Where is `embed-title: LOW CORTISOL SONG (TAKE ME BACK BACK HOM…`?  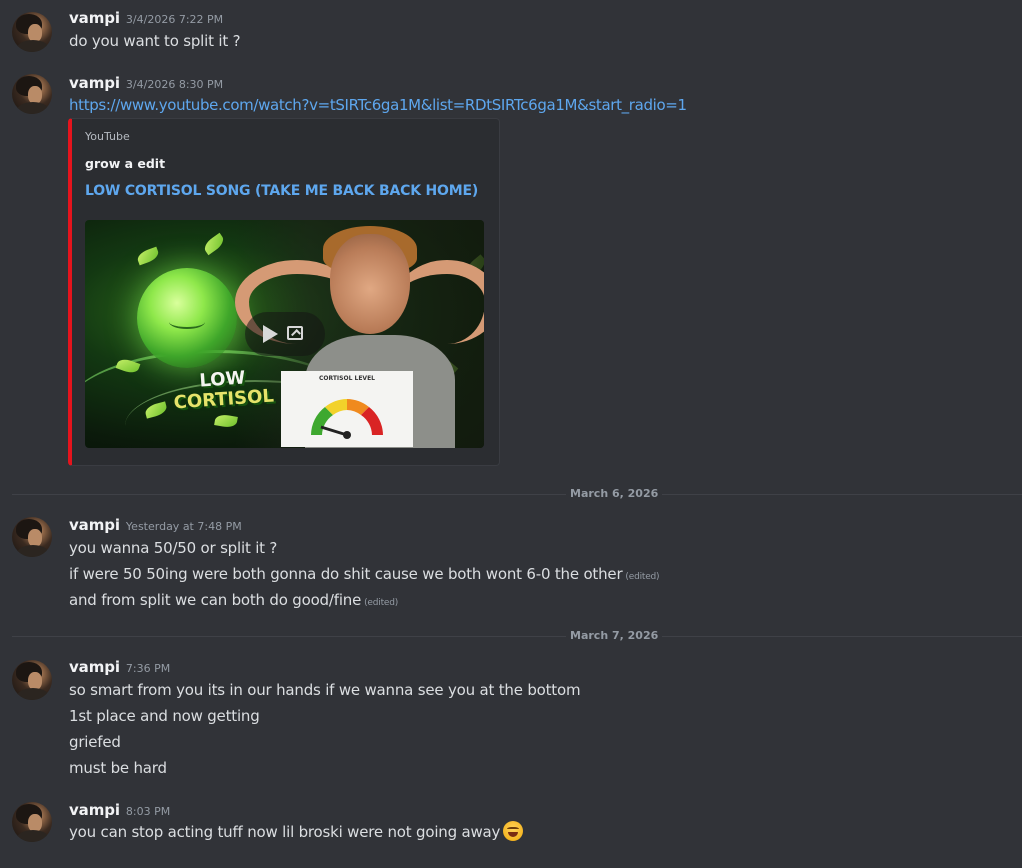
embed-title: LOW CORTISOL SONG (TAKE ME BACK BACK HOM… is located at coordinates (281, 191).